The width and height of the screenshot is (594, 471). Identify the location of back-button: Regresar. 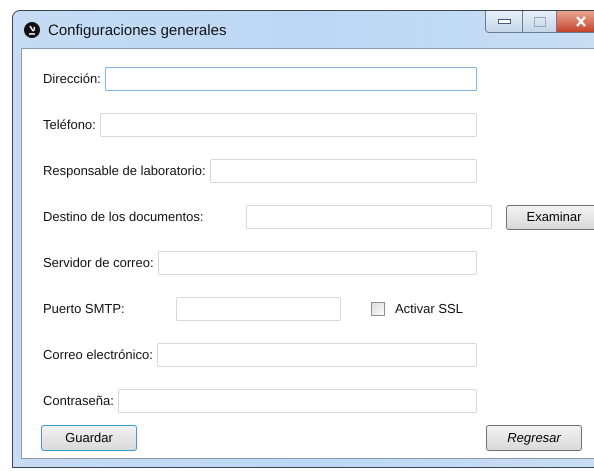
(534, 438).